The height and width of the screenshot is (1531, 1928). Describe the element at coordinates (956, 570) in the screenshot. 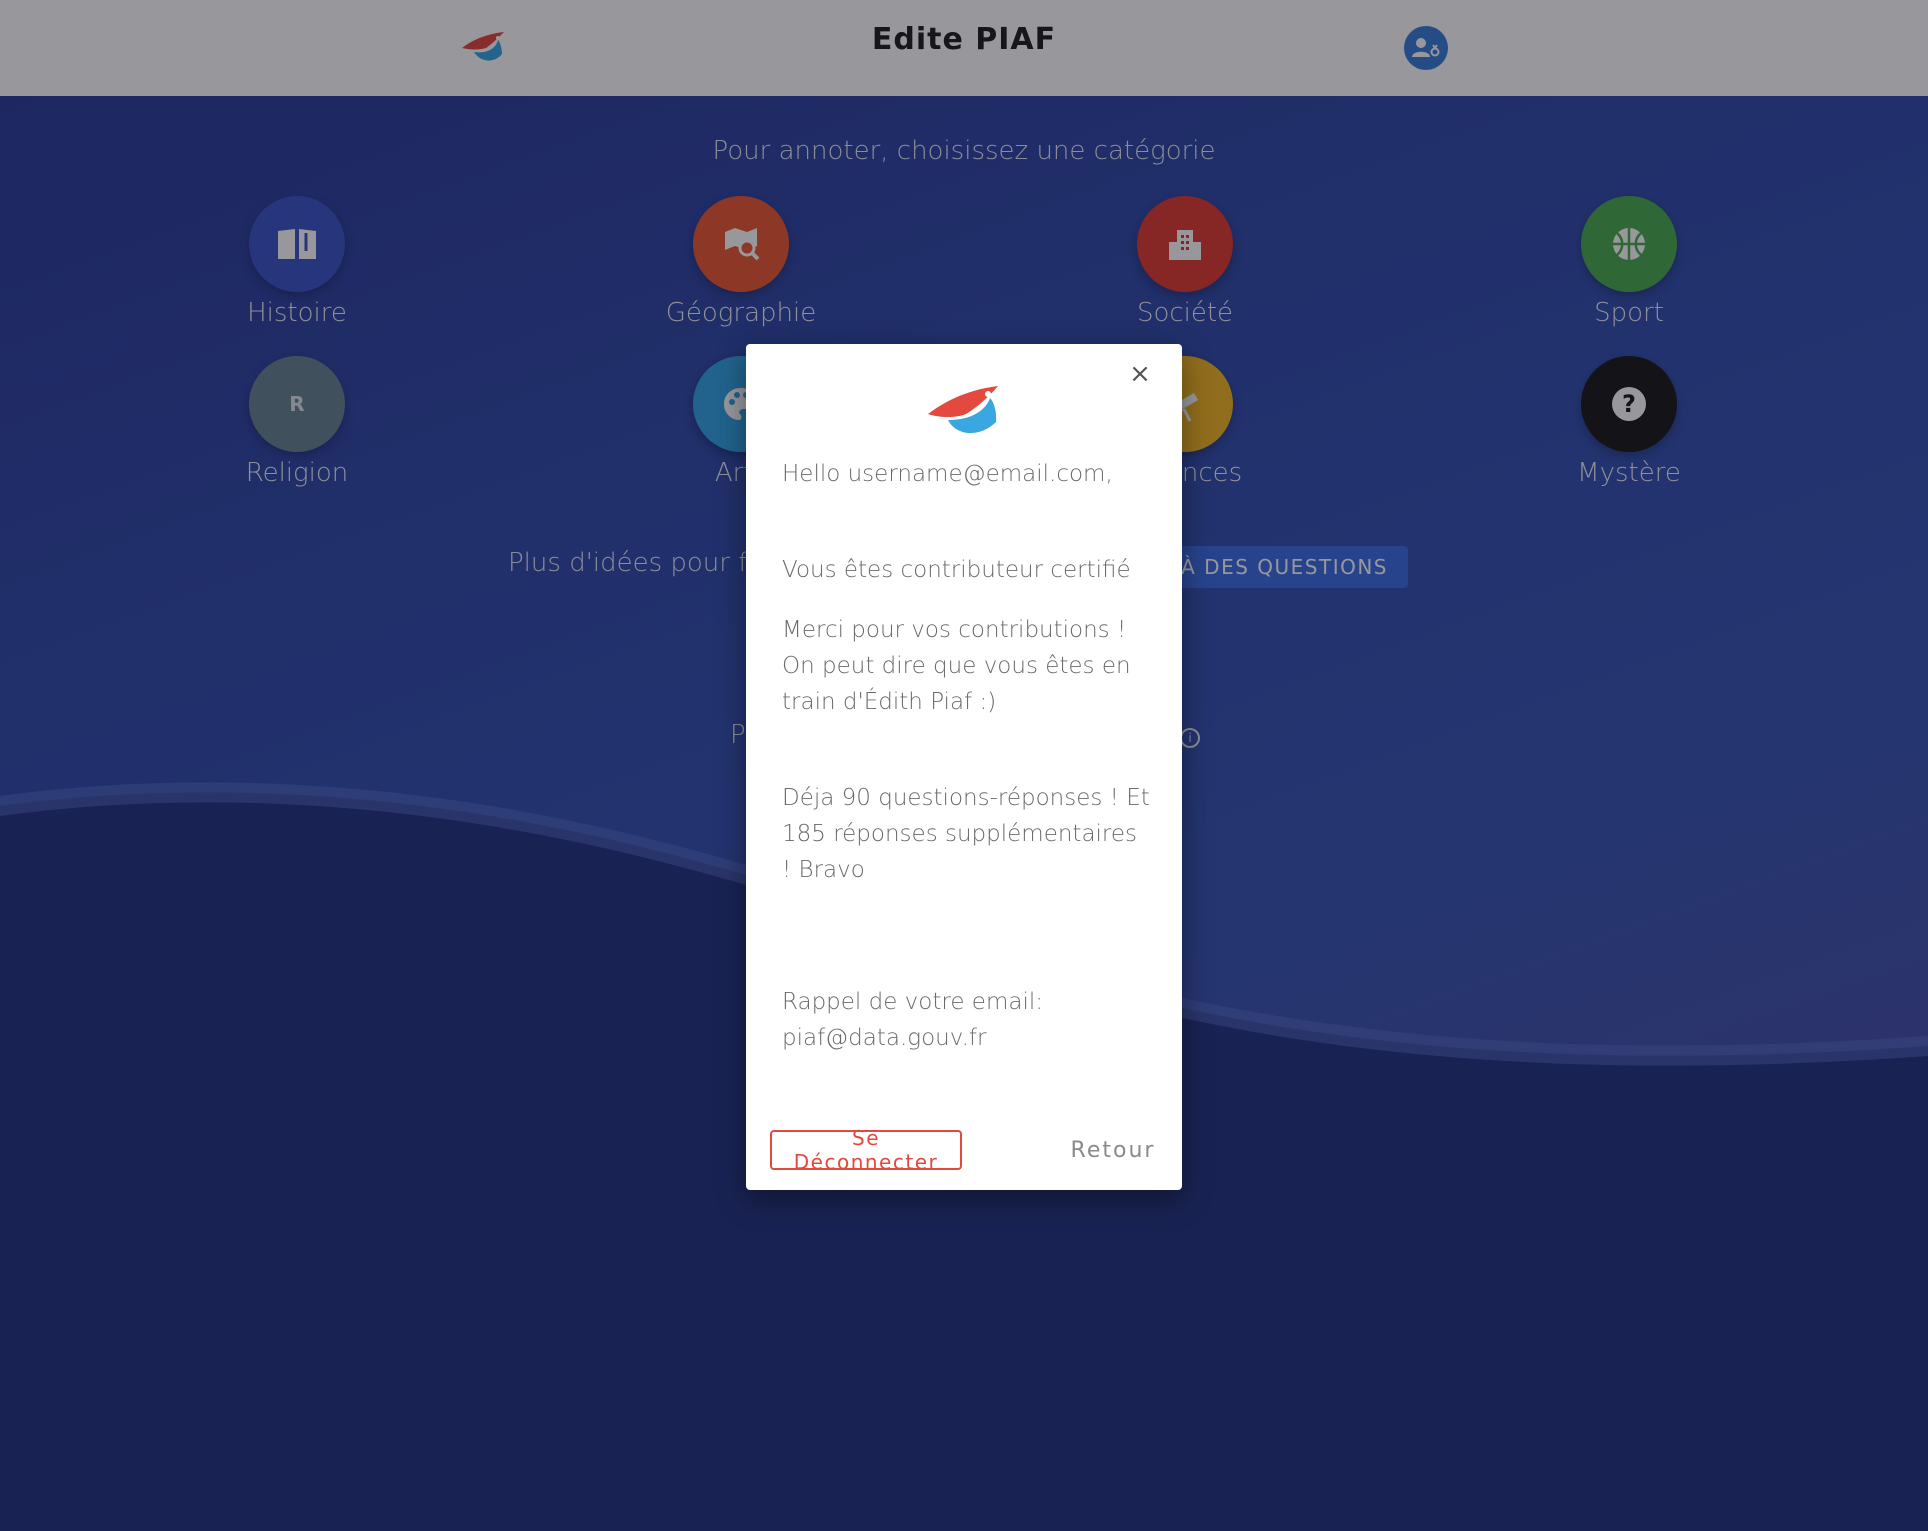

I see `certified-text: Vous êtes contributeur certifié` at that location.